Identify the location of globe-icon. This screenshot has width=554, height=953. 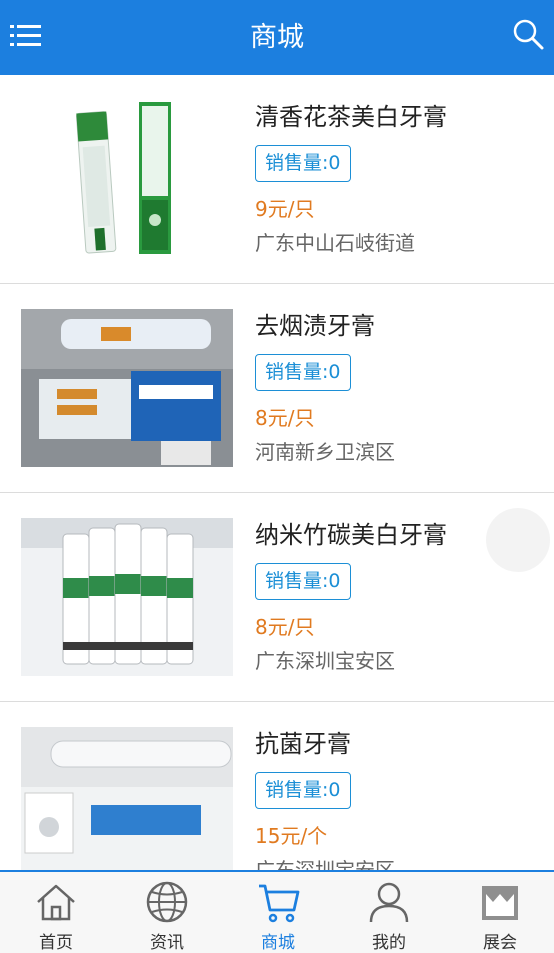
(167, 902).